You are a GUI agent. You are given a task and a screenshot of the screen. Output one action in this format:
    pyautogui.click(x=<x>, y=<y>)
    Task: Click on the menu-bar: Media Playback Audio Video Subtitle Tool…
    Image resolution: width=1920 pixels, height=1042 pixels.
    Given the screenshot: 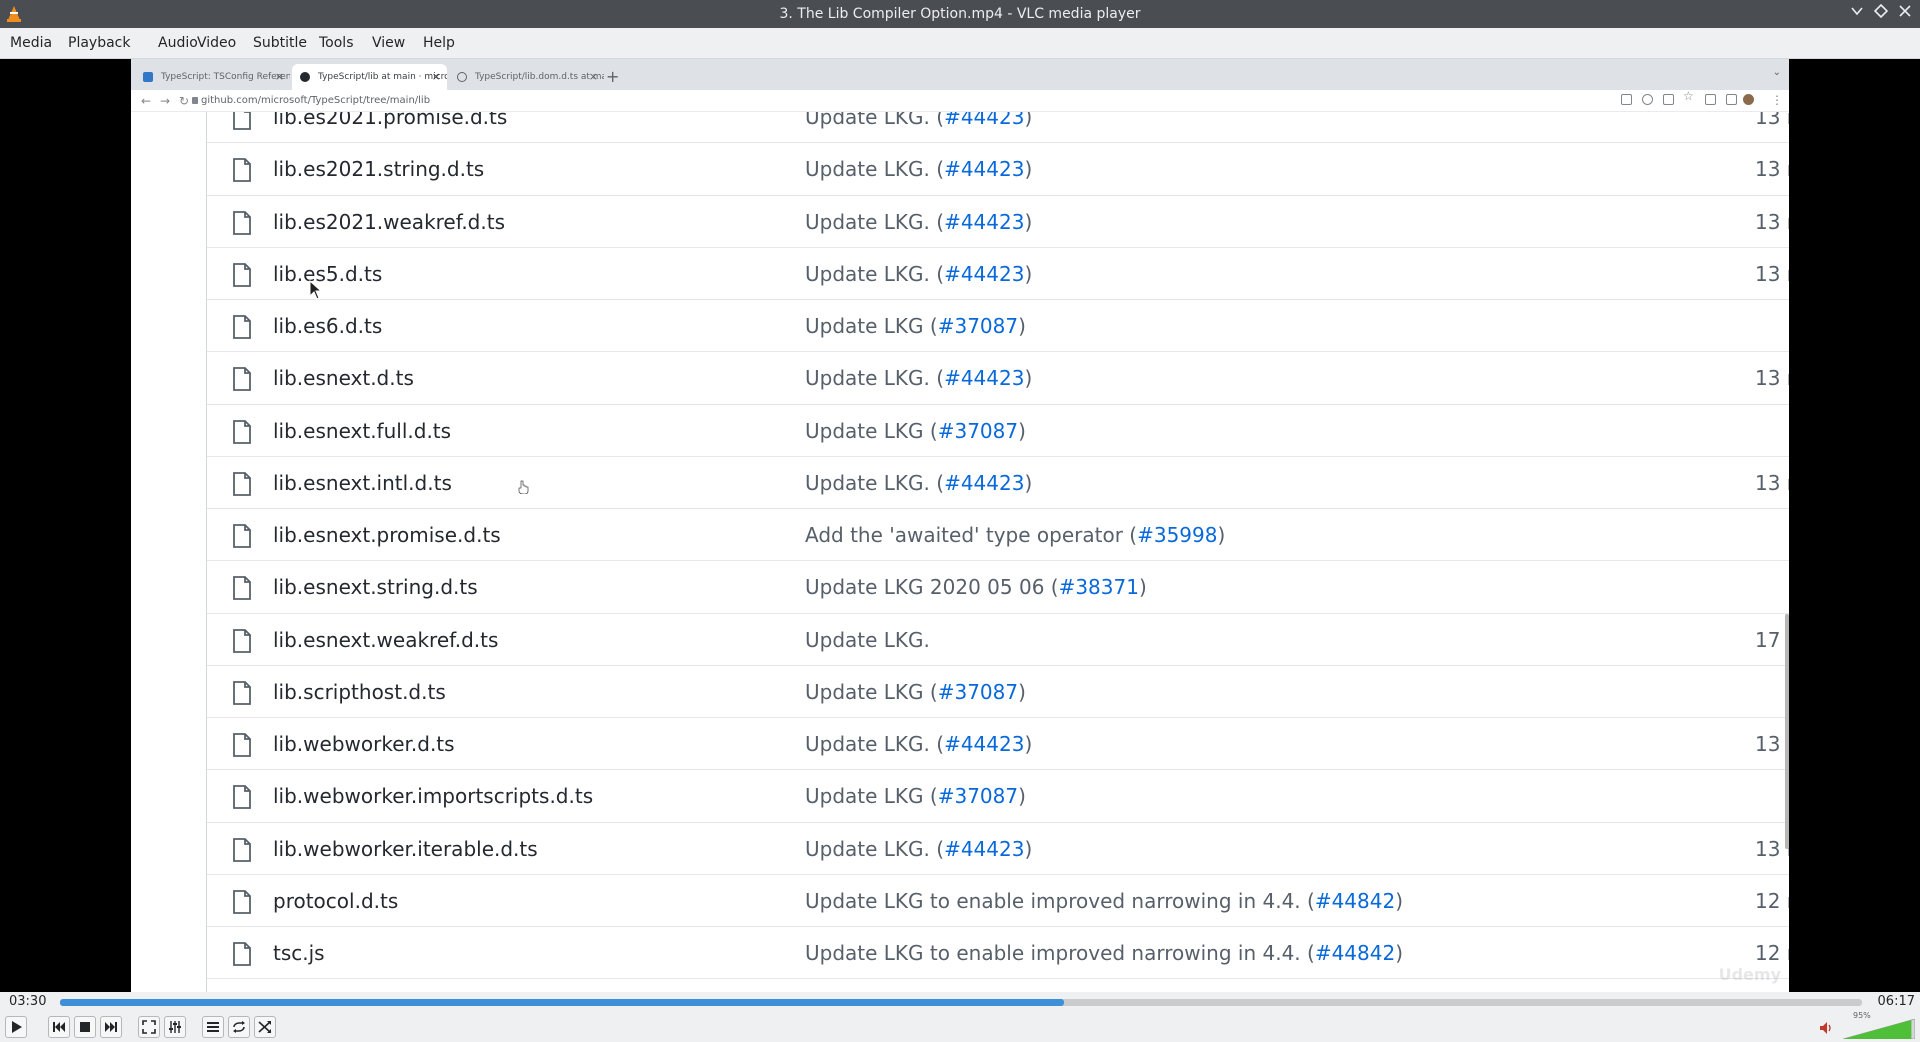 What is the action you would take?
    pyautogui.click(x=960, y=43)
    